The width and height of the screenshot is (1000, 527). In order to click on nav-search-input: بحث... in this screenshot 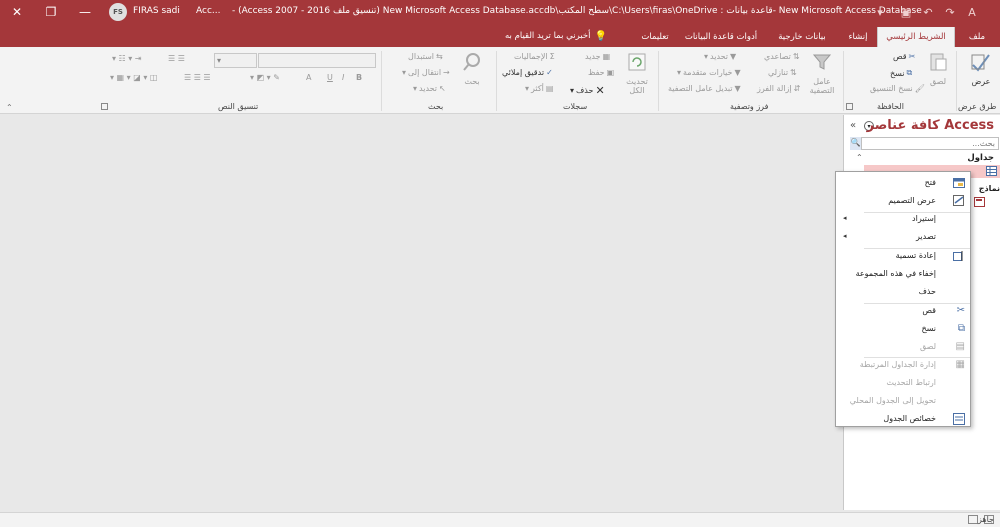, I will do `click(924, 143)`.